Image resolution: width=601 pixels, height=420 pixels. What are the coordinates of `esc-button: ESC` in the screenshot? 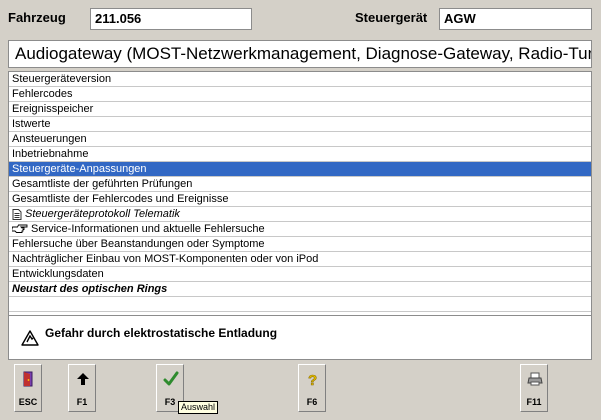 It's located at (28, 388).